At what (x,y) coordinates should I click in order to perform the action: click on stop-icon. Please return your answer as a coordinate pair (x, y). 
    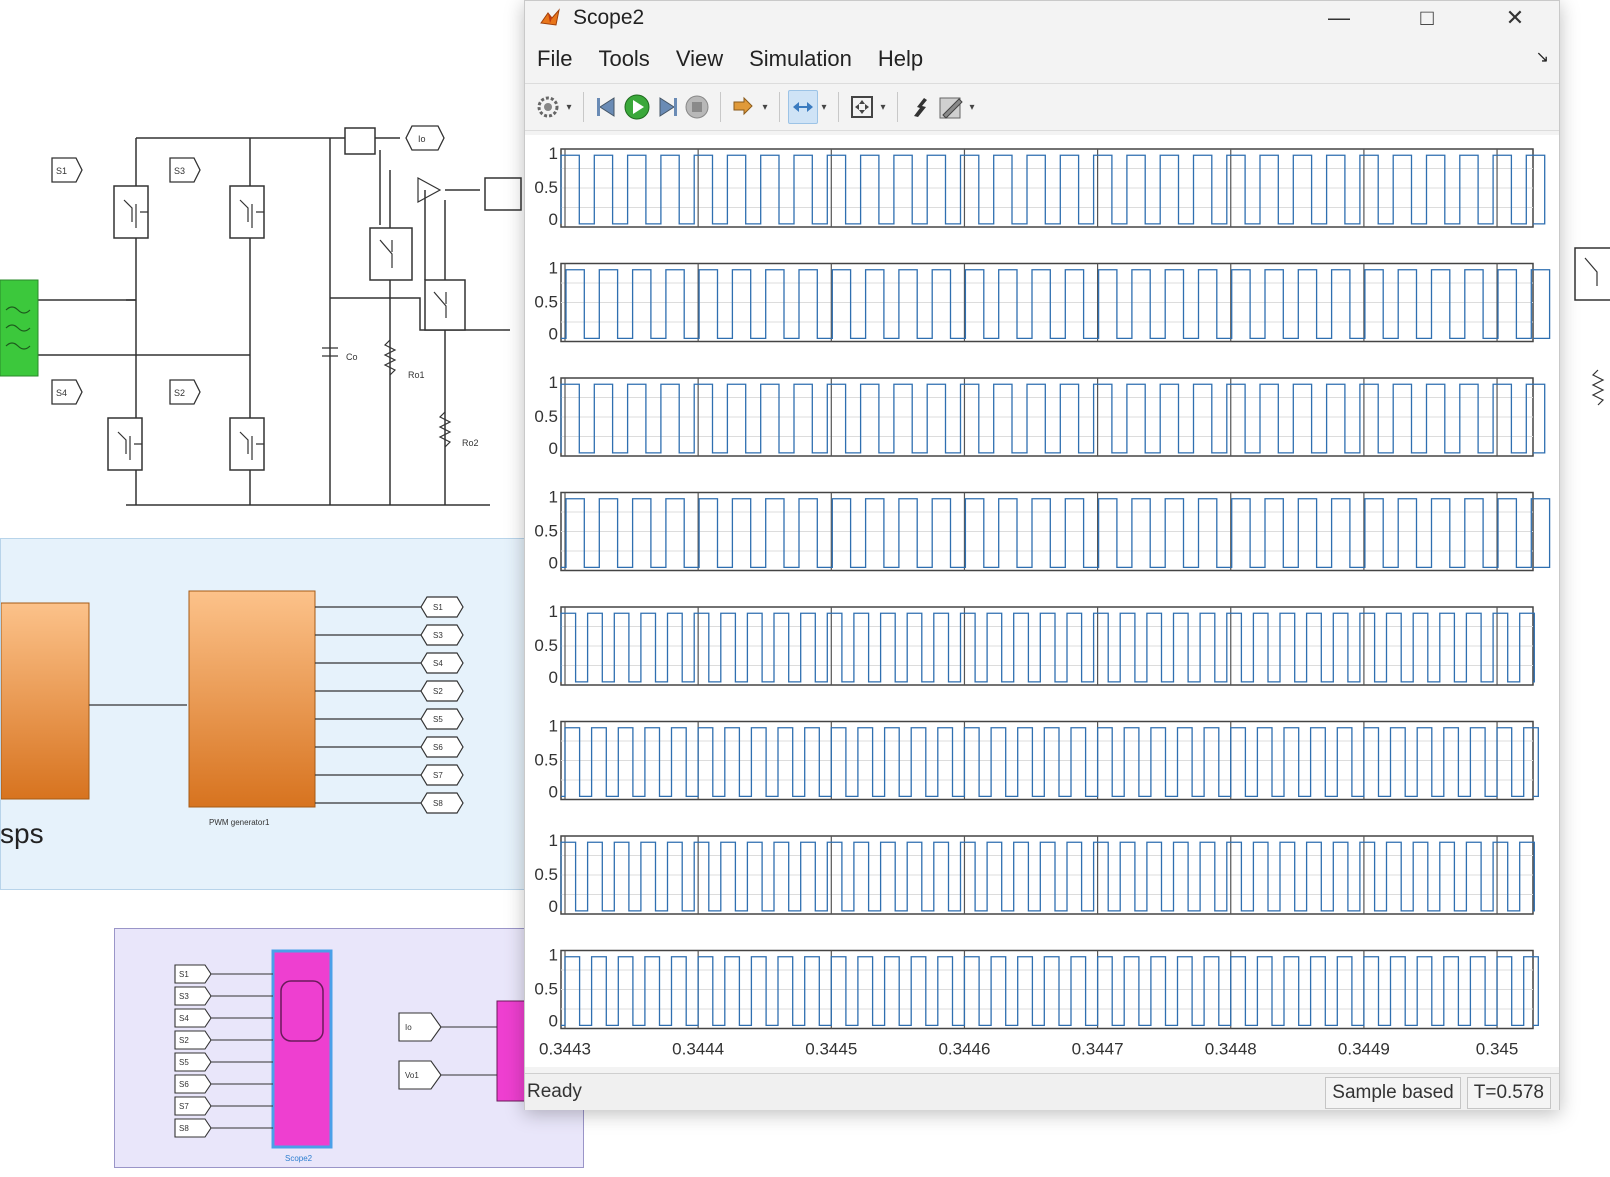
    Looking at the image, I should click on (697, 107).